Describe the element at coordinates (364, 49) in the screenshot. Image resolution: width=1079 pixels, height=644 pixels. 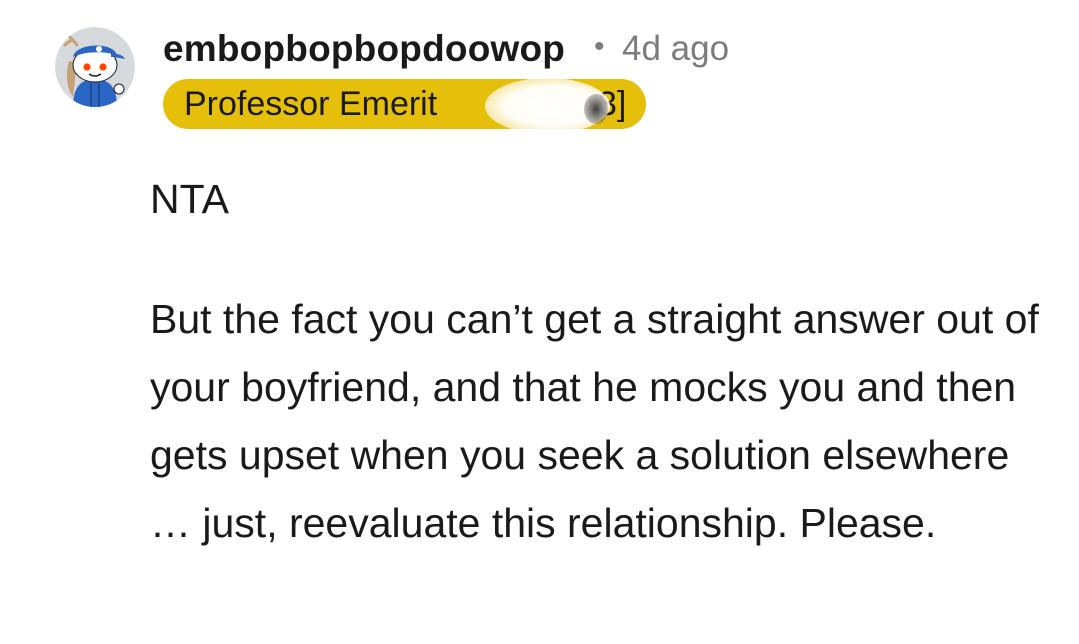
I see `username: embopbopbopdoowop` at that location.